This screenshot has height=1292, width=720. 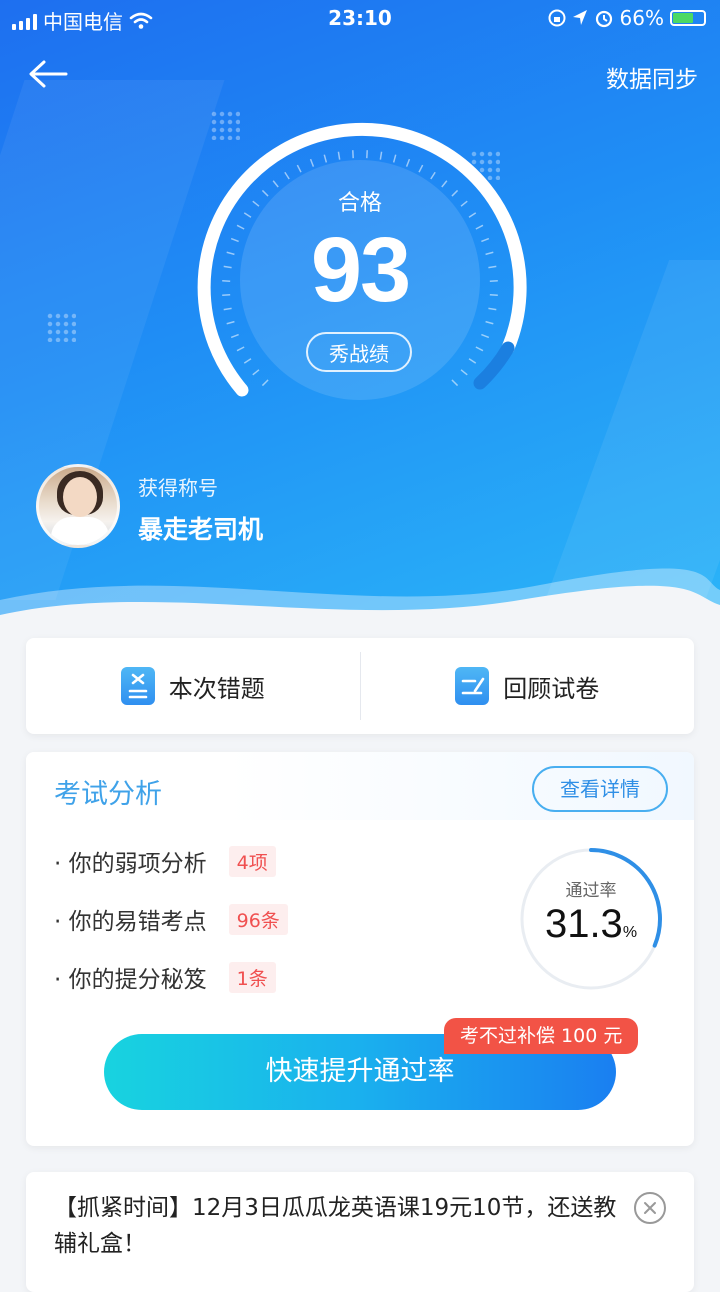 I want to click on weakness-row: · 你的弱项分析 4项, so click(x=165, y=861).